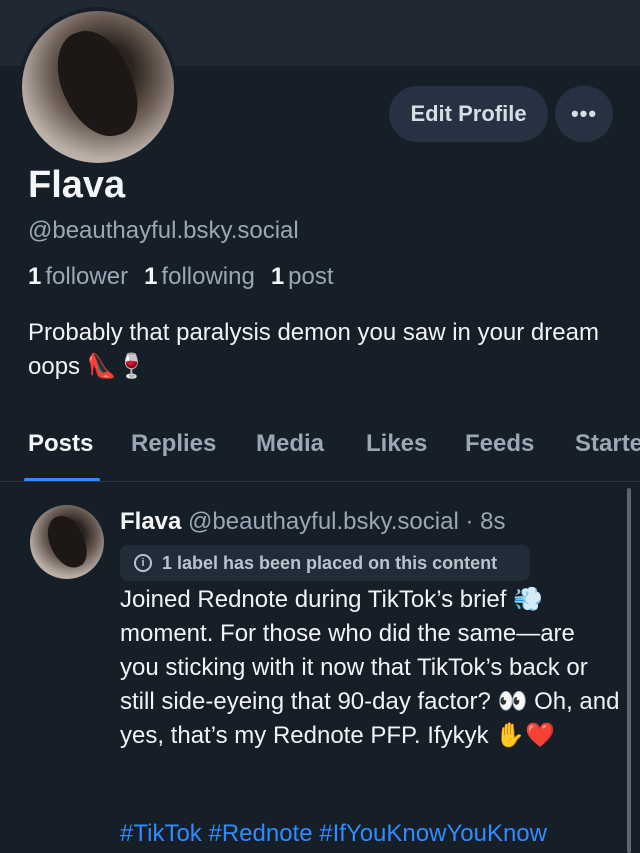 The image size is (640, 853). I want to click on post-author-avatar, so click(67, 542).